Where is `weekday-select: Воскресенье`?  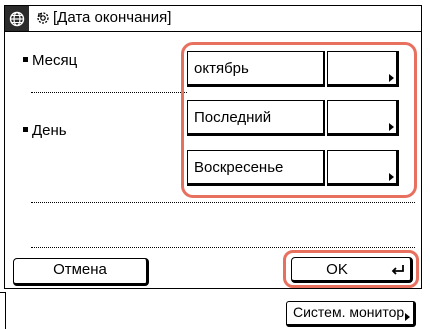 weekday-select: Воскресенье is located at coordinates (293, 168).